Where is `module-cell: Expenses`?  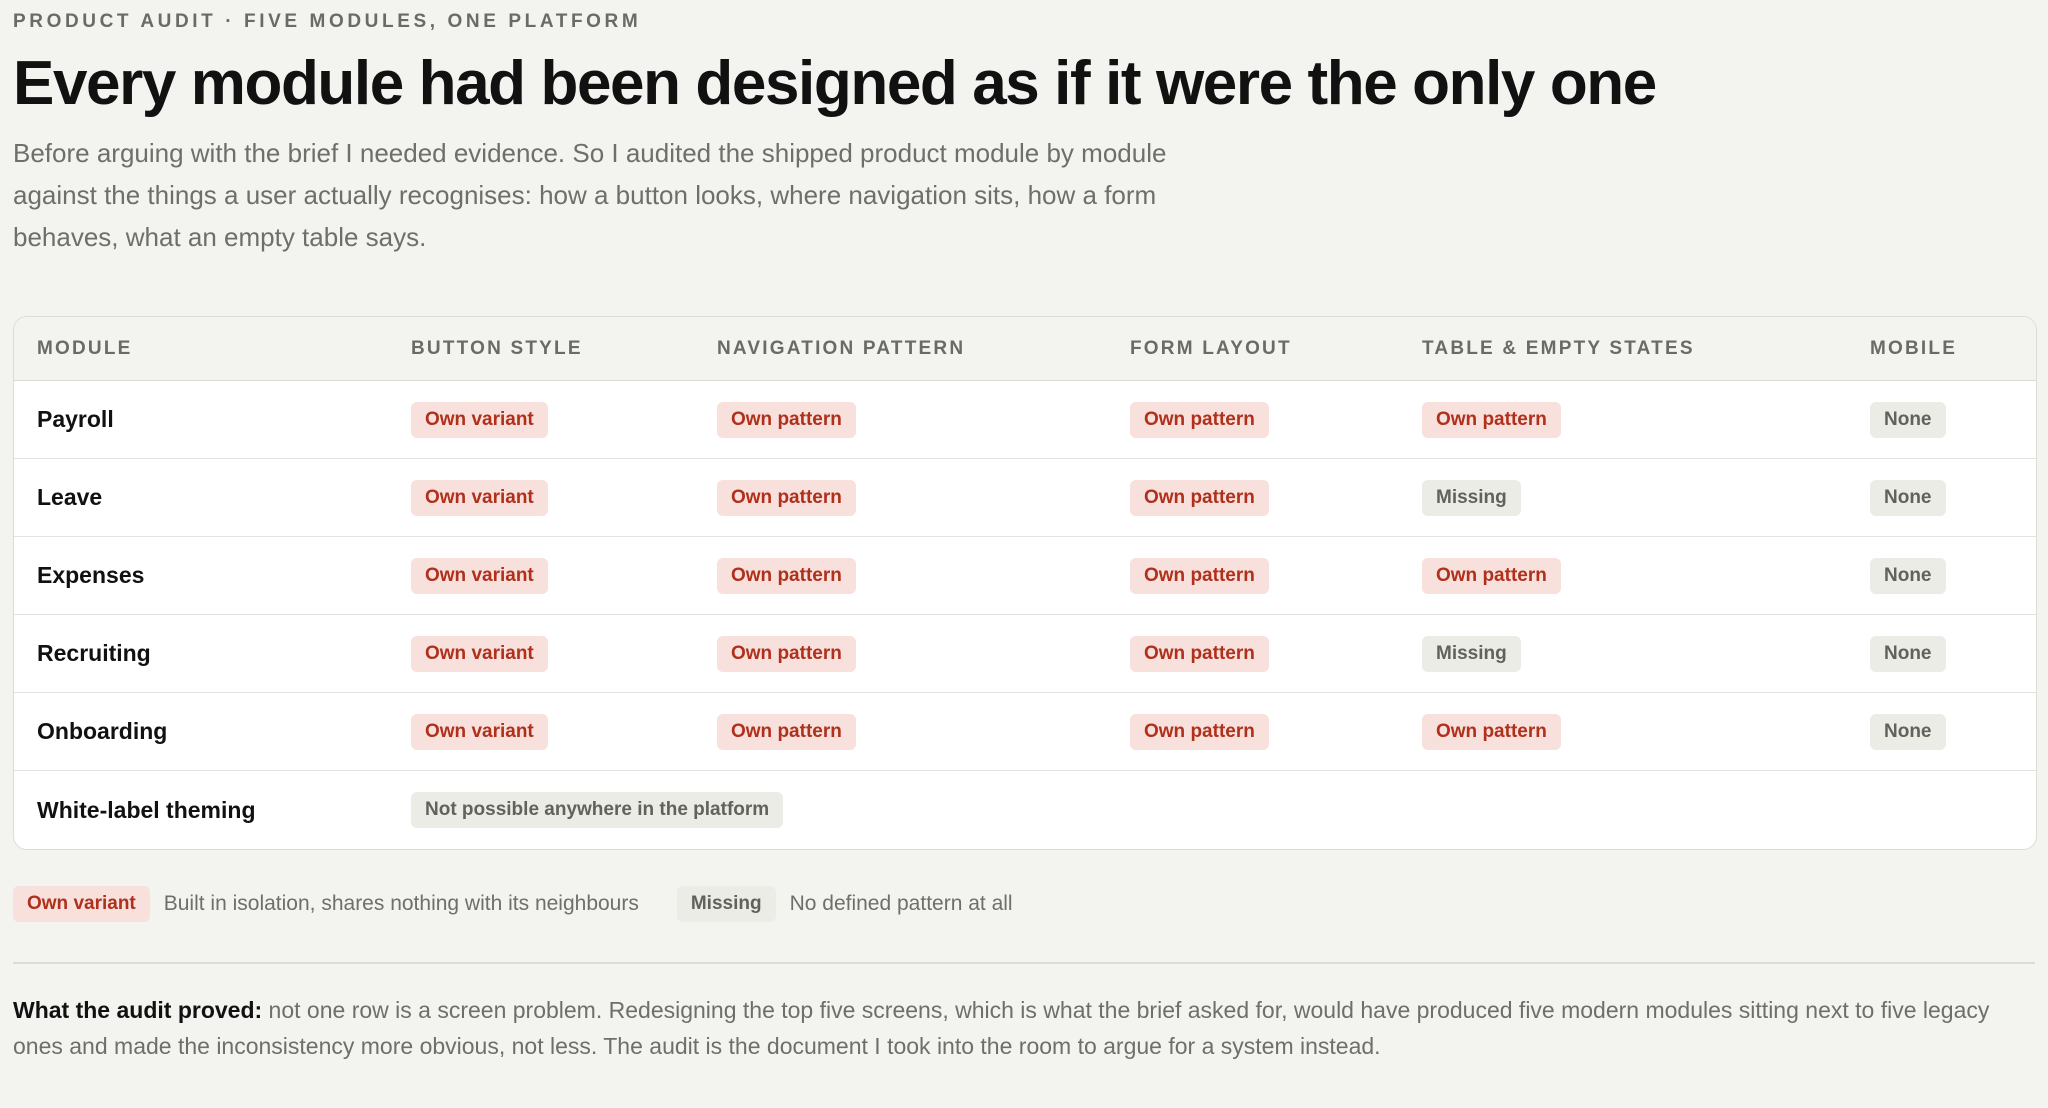
module-cell: Expenses is located at coordinates (201, 576).